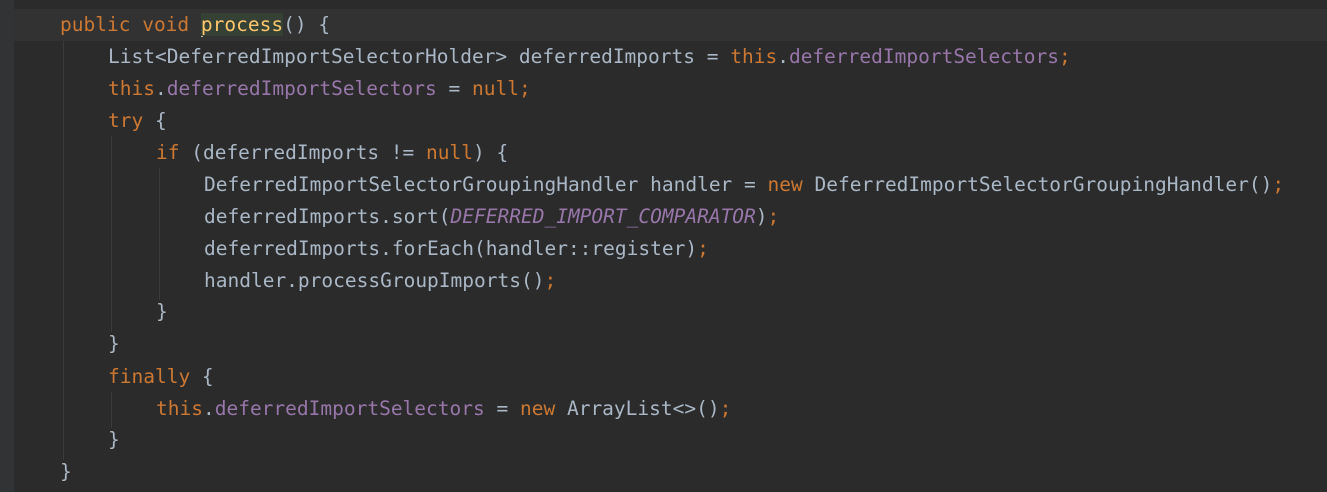  What do you see at coordinates (374, 280) in the screenshot?
I see `code-token: handler.processGroupImports()` at bounding box center [374, 280].